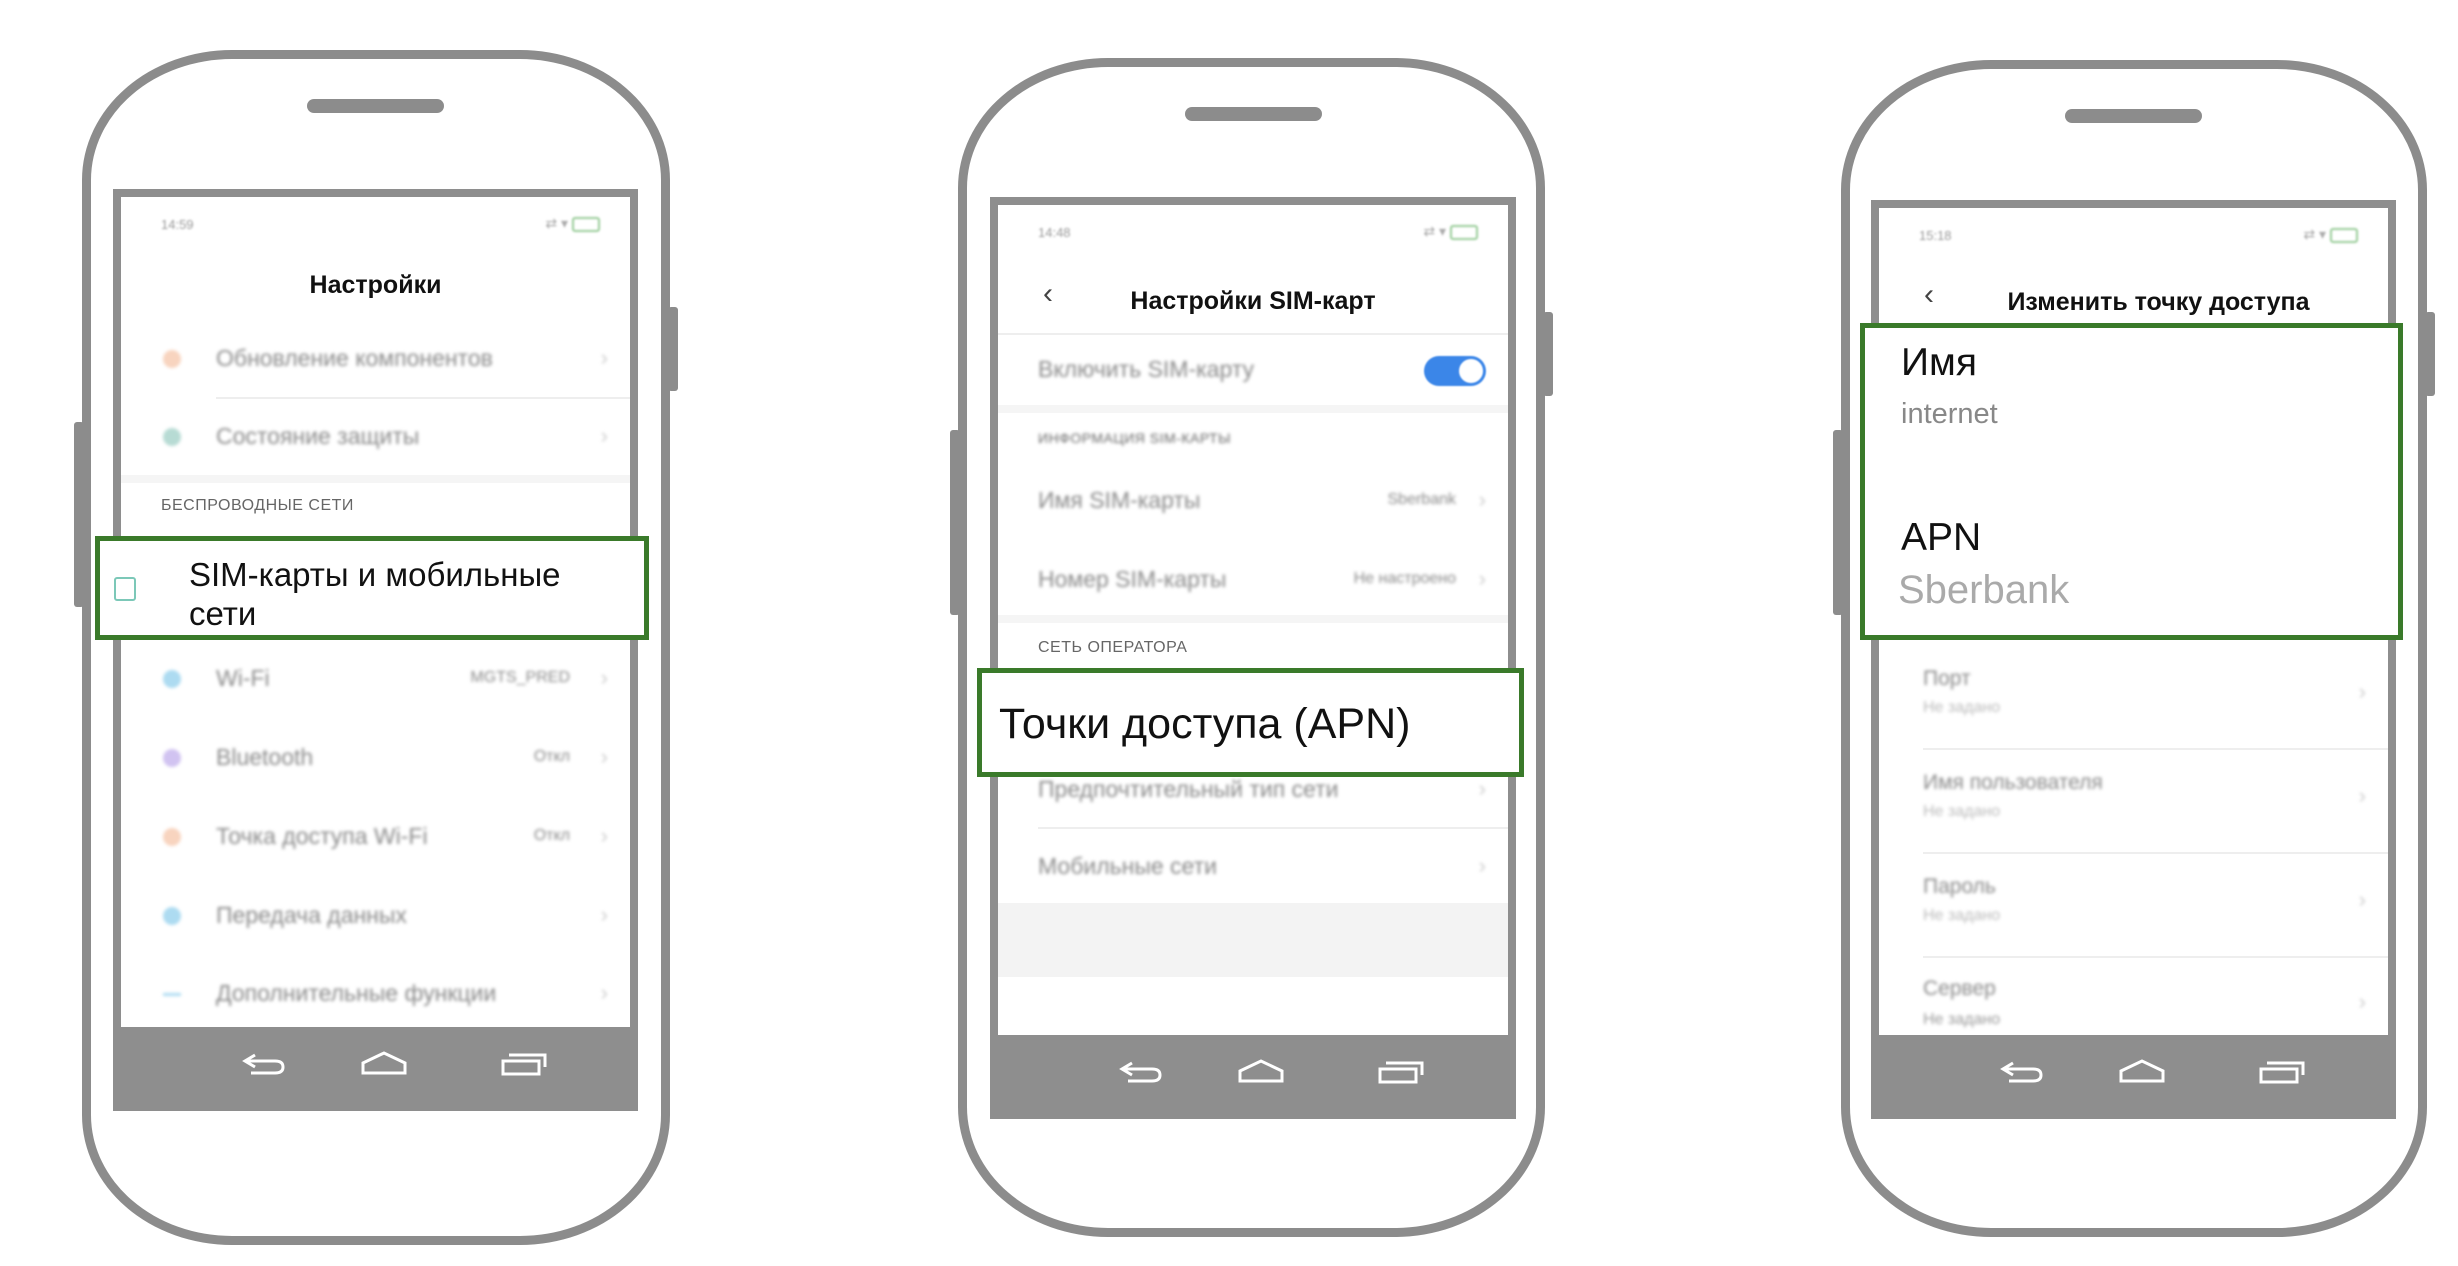 The image size is (2458, 1266). I want to click on item-label: Обновление компонентов, so click(354, 358).